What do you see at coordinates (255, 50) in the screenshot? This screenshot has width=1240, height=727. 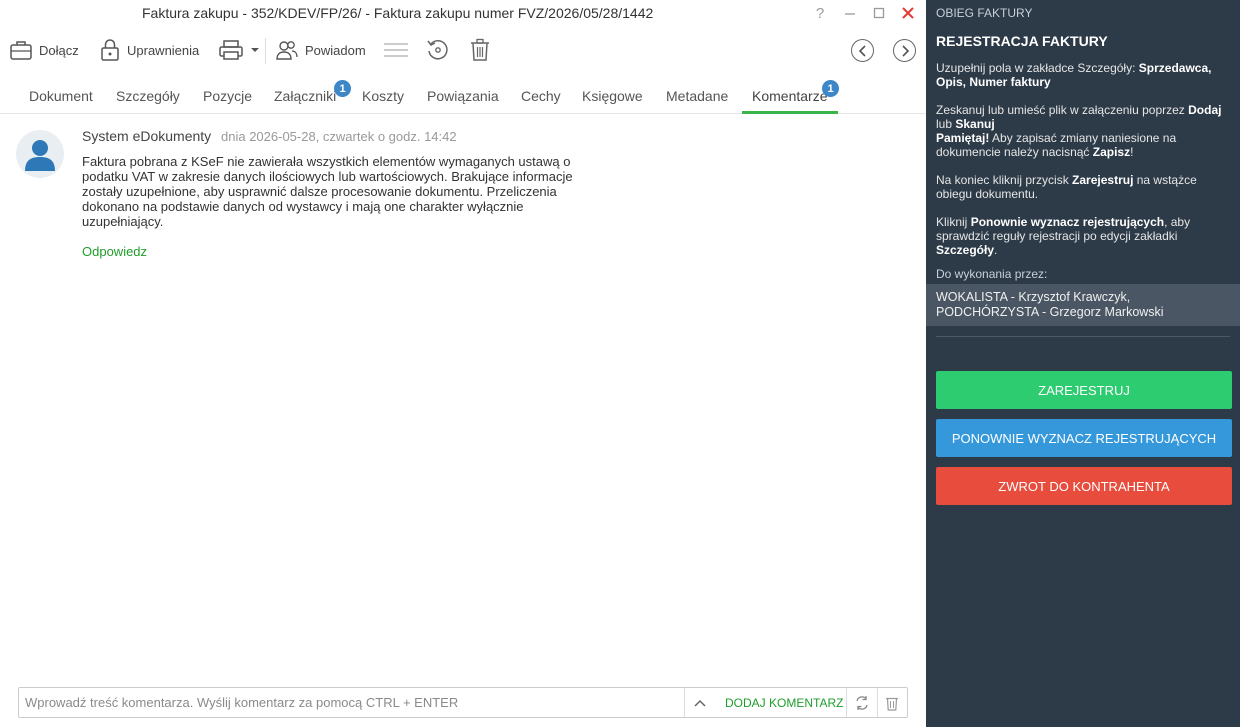 I see `chevron-down-icon` at bounding box center [255, 50].